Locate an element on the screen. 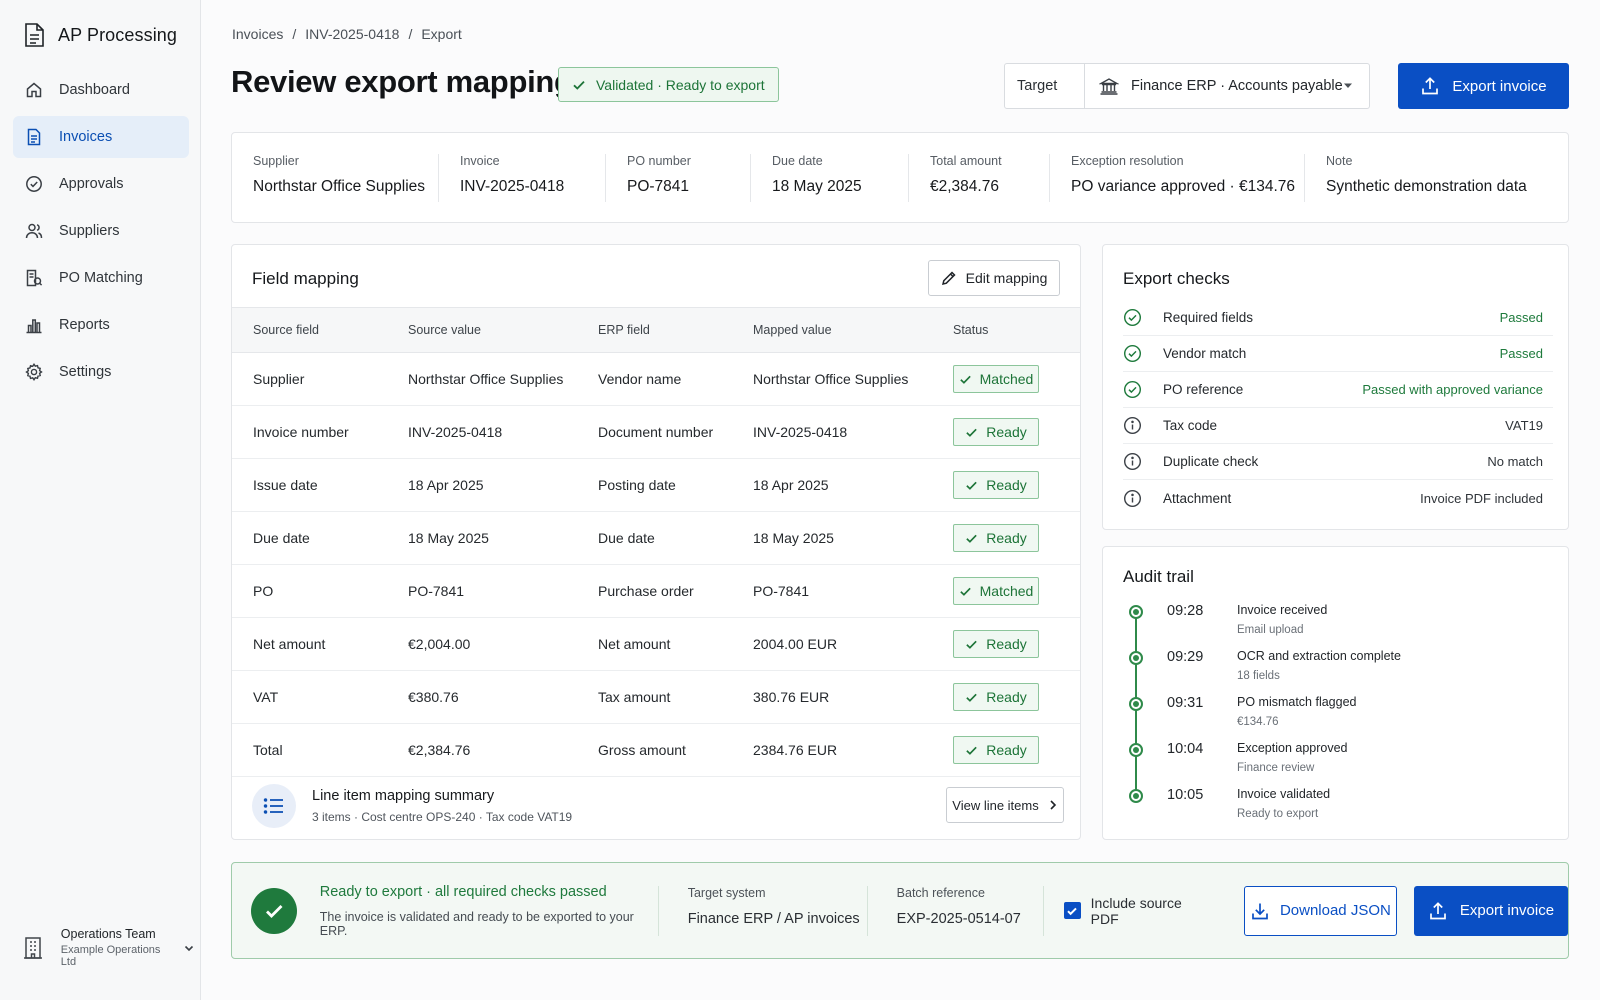 This screenshot has height=1000, width=1600. timeline-dot is located at coordinates (1136, 796).